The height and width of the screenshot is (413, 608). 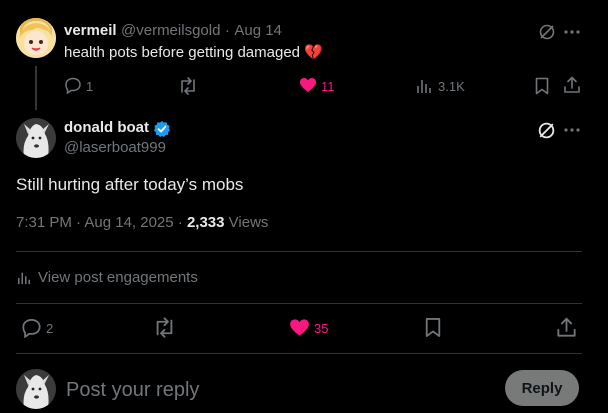 I want to click on post-timestamp: 7:31 PM · Aug 14, 2025 ·, so click(x=99, y=222).